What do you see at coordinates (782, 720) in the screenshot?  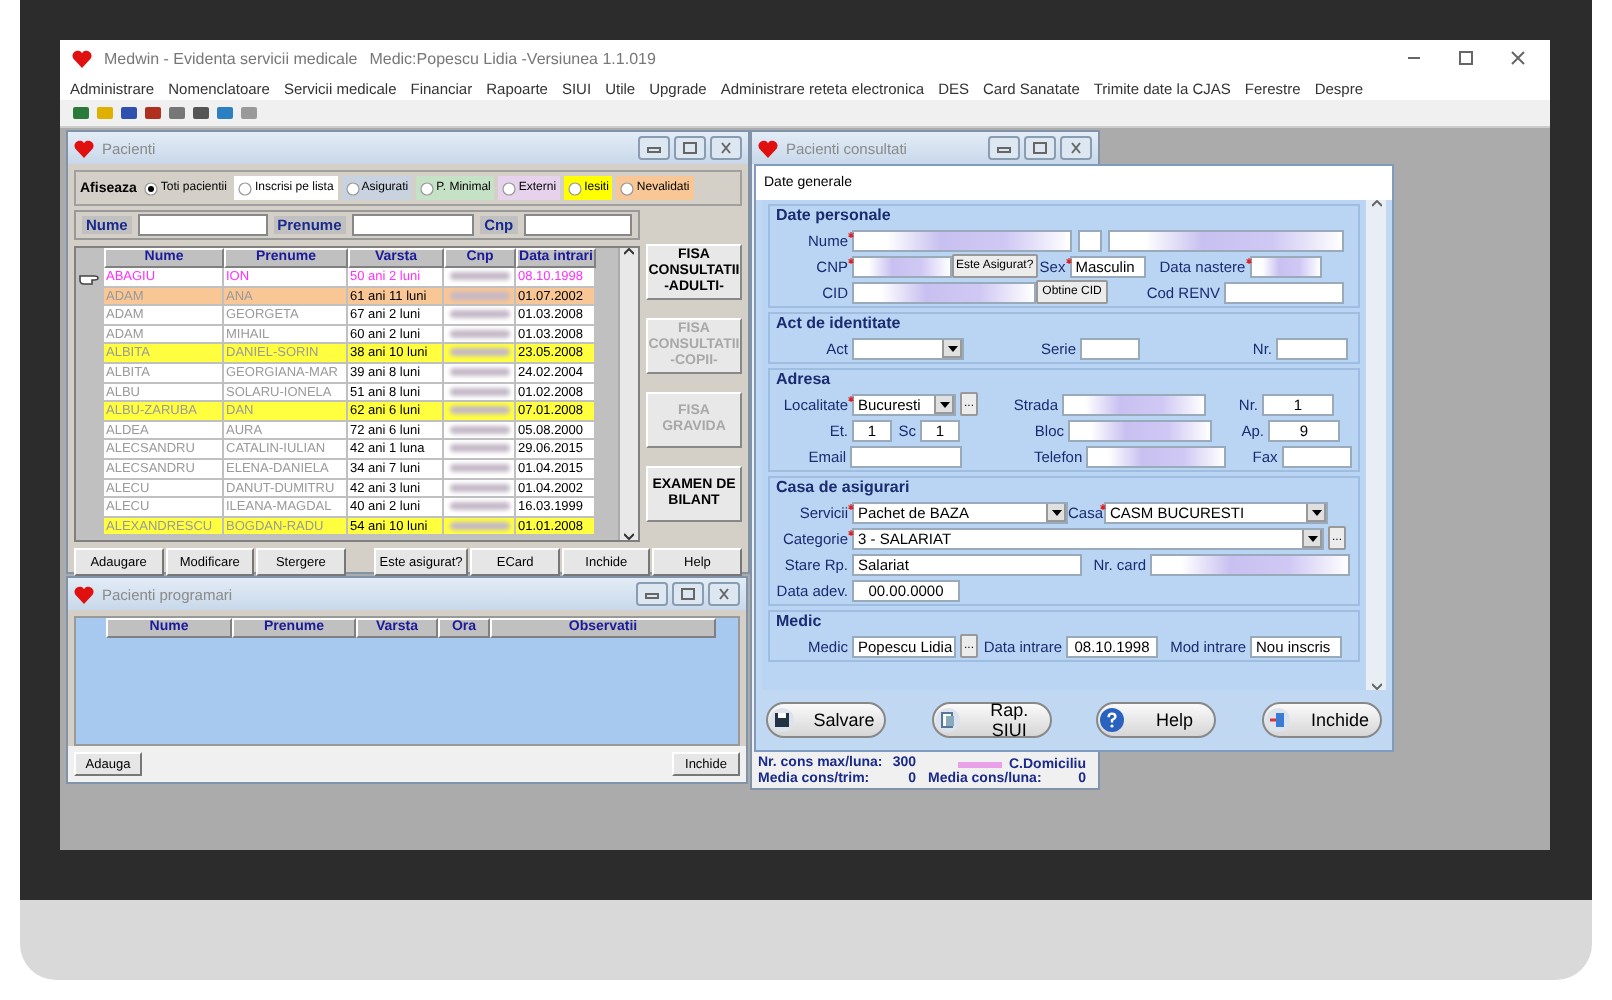 I see `floppy-disk-icon` at bounding box center [782, 720].